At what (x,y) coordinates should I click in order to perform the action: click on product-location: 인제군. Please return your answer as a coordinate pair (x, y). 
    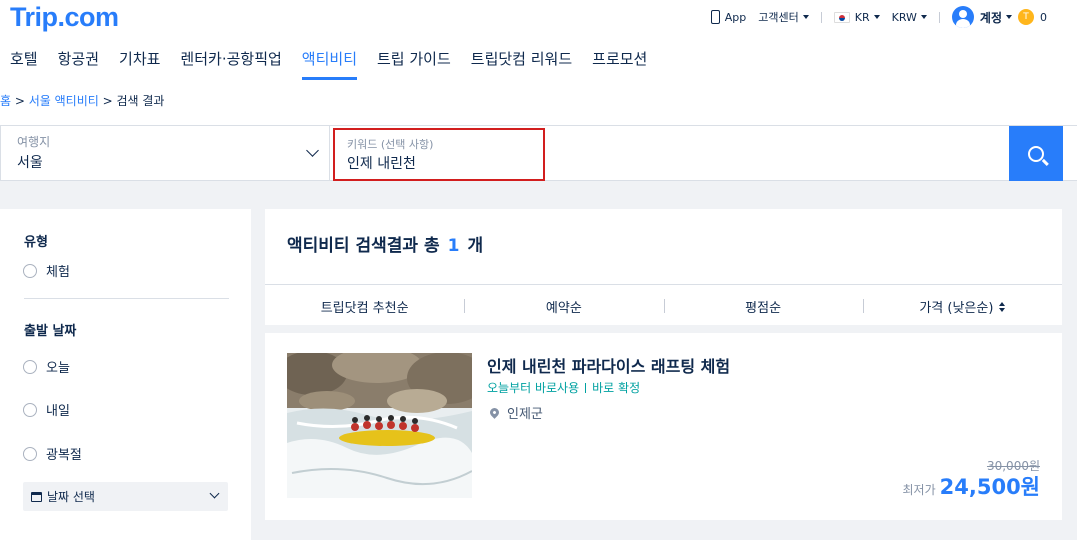
    Looking at the image, I should click on (515, 412).